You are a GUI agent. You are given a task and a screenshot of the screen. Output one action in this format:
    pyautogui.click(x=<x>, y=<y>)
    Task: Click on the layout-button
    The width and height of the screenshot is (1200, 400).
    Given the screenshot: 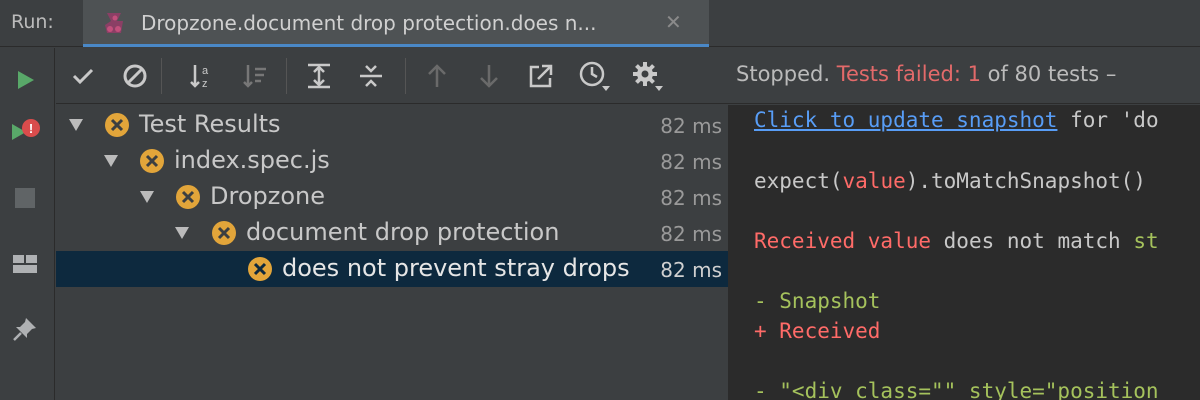 What is the action you would take?
    pyautogui.click(x=25, y=264)
    